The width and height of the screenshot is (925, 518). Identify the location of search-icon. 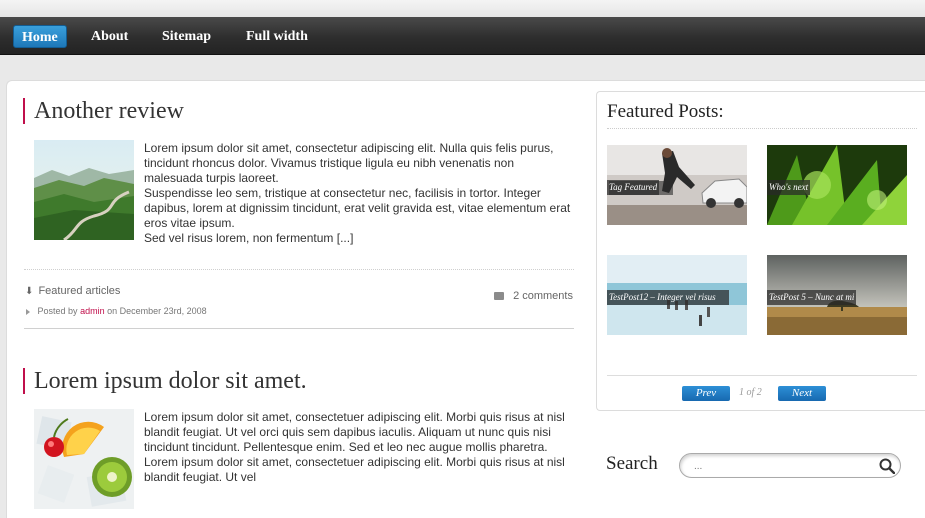
(887, 466).